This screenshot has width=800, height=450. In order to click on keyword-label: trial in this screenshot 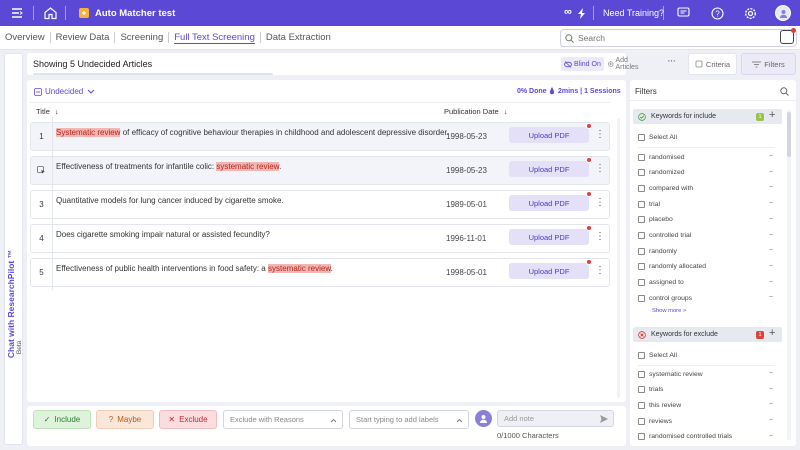, I will do `click(654, 204)`.